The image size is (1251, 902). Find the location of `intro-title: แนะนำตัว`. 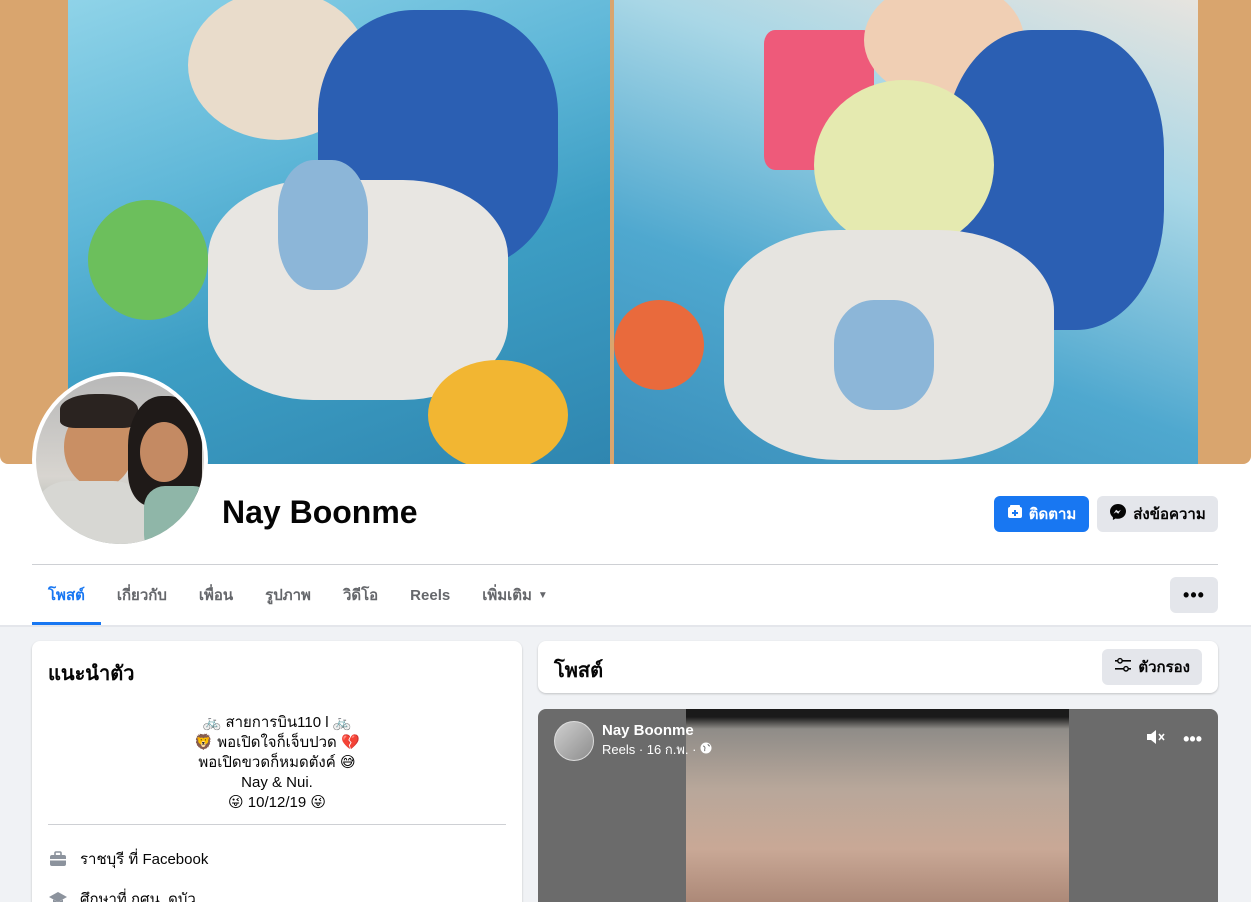

intro-title: แนะนำตัว is located at coordinates (91, 674).